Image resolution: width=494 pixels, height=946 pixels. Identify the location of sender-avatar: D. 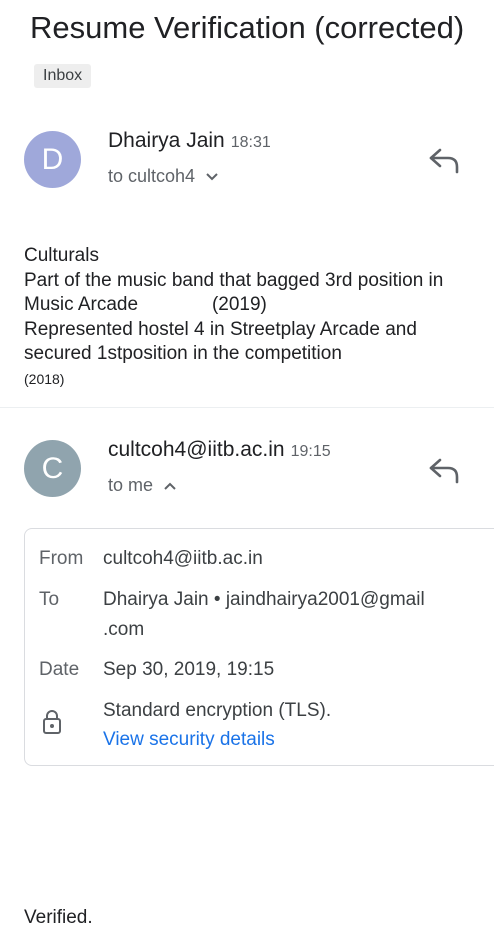
(52, 159).